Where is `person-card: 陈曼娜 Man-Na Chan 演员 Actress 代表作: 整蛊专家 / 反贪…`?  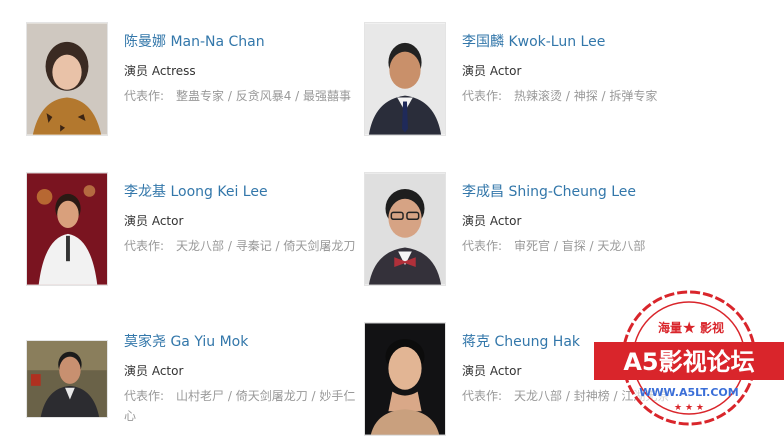
person-card: 陈曼娜 Man-Na Chan 演员 Actress 代表作: 整蛊专家 / 反贪… is located at coordinates (196, 82).